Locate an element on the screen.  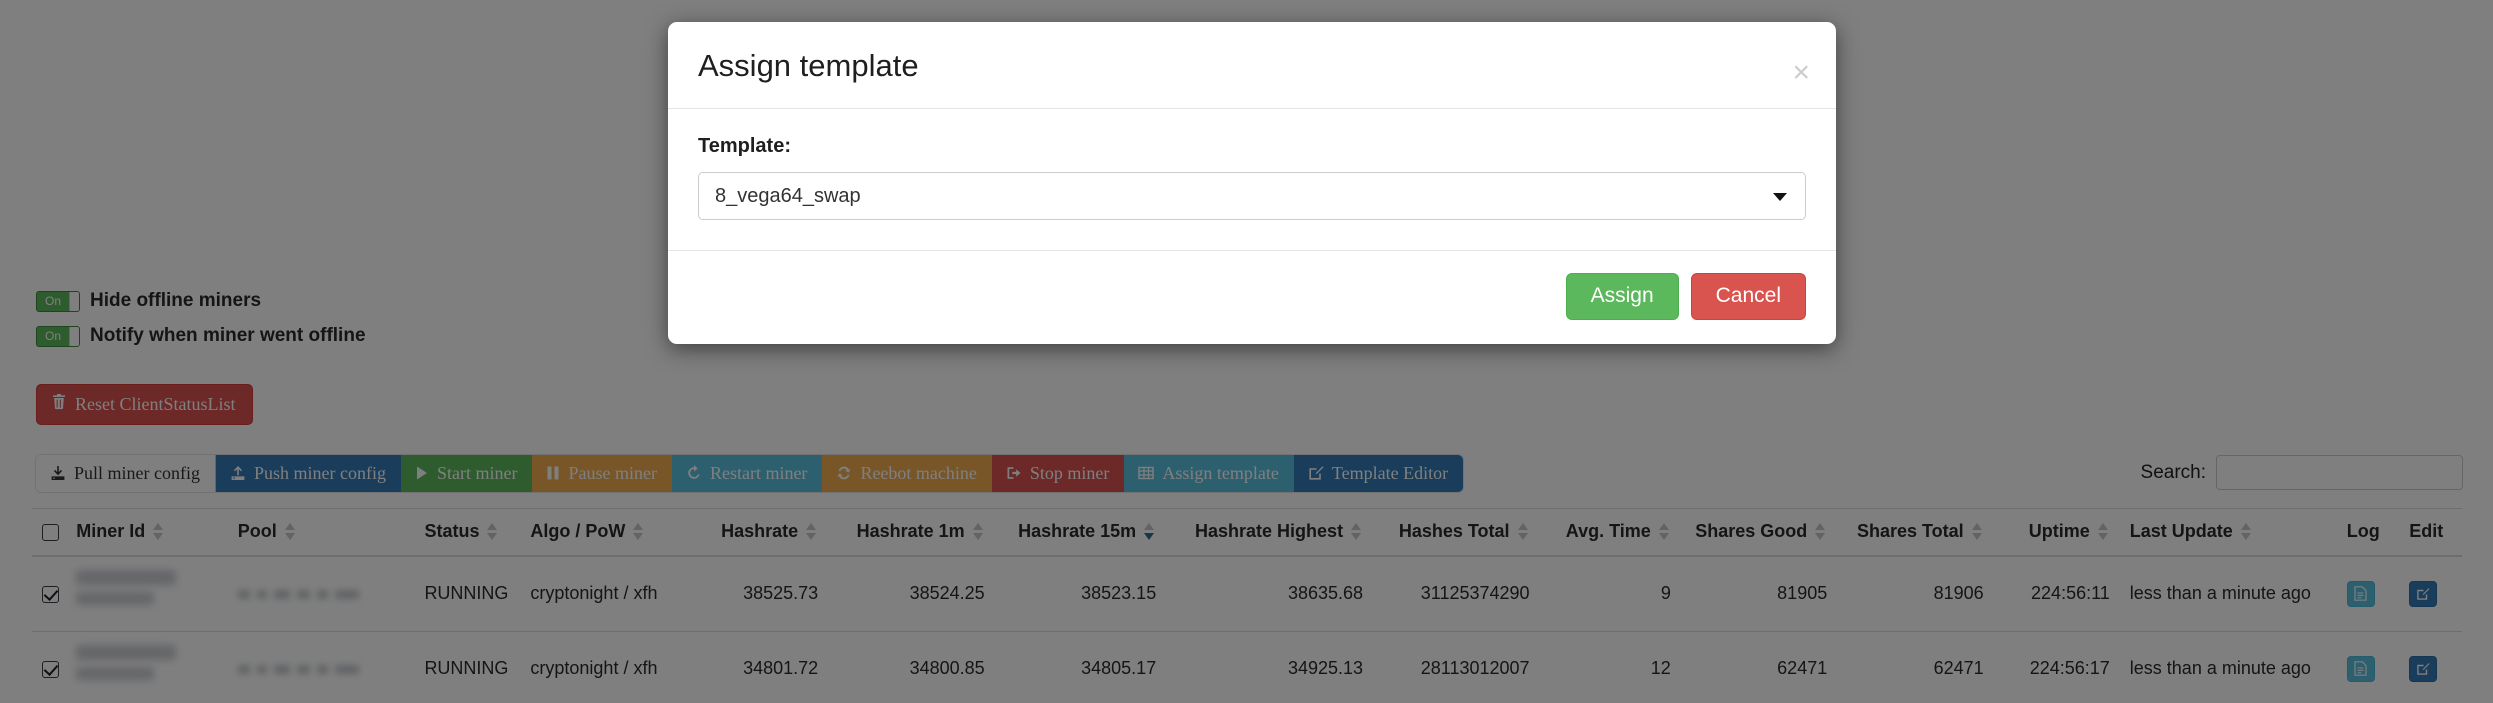
cancel-button: Cancel is located at coordinates (1748, 296).